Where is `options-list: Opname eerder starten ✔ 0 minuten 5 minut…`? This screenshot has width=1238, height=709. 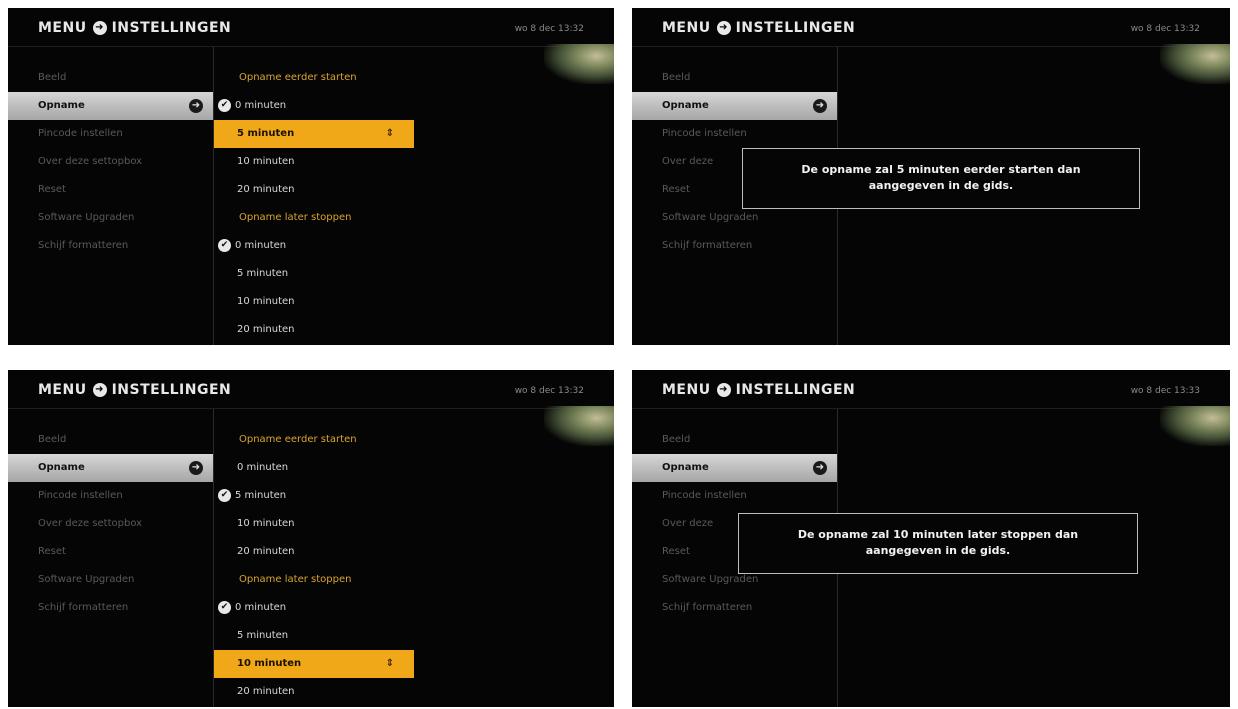
options-list: Opname eerder starten ✔ 0 minuten 5 minut… is located at coordinates (314, 204).